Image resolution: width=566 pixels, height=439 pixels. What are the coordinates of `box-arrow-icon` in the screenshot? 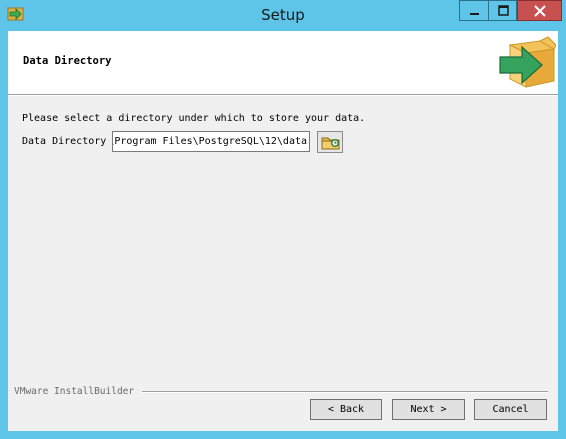 It's located at (527, 62).